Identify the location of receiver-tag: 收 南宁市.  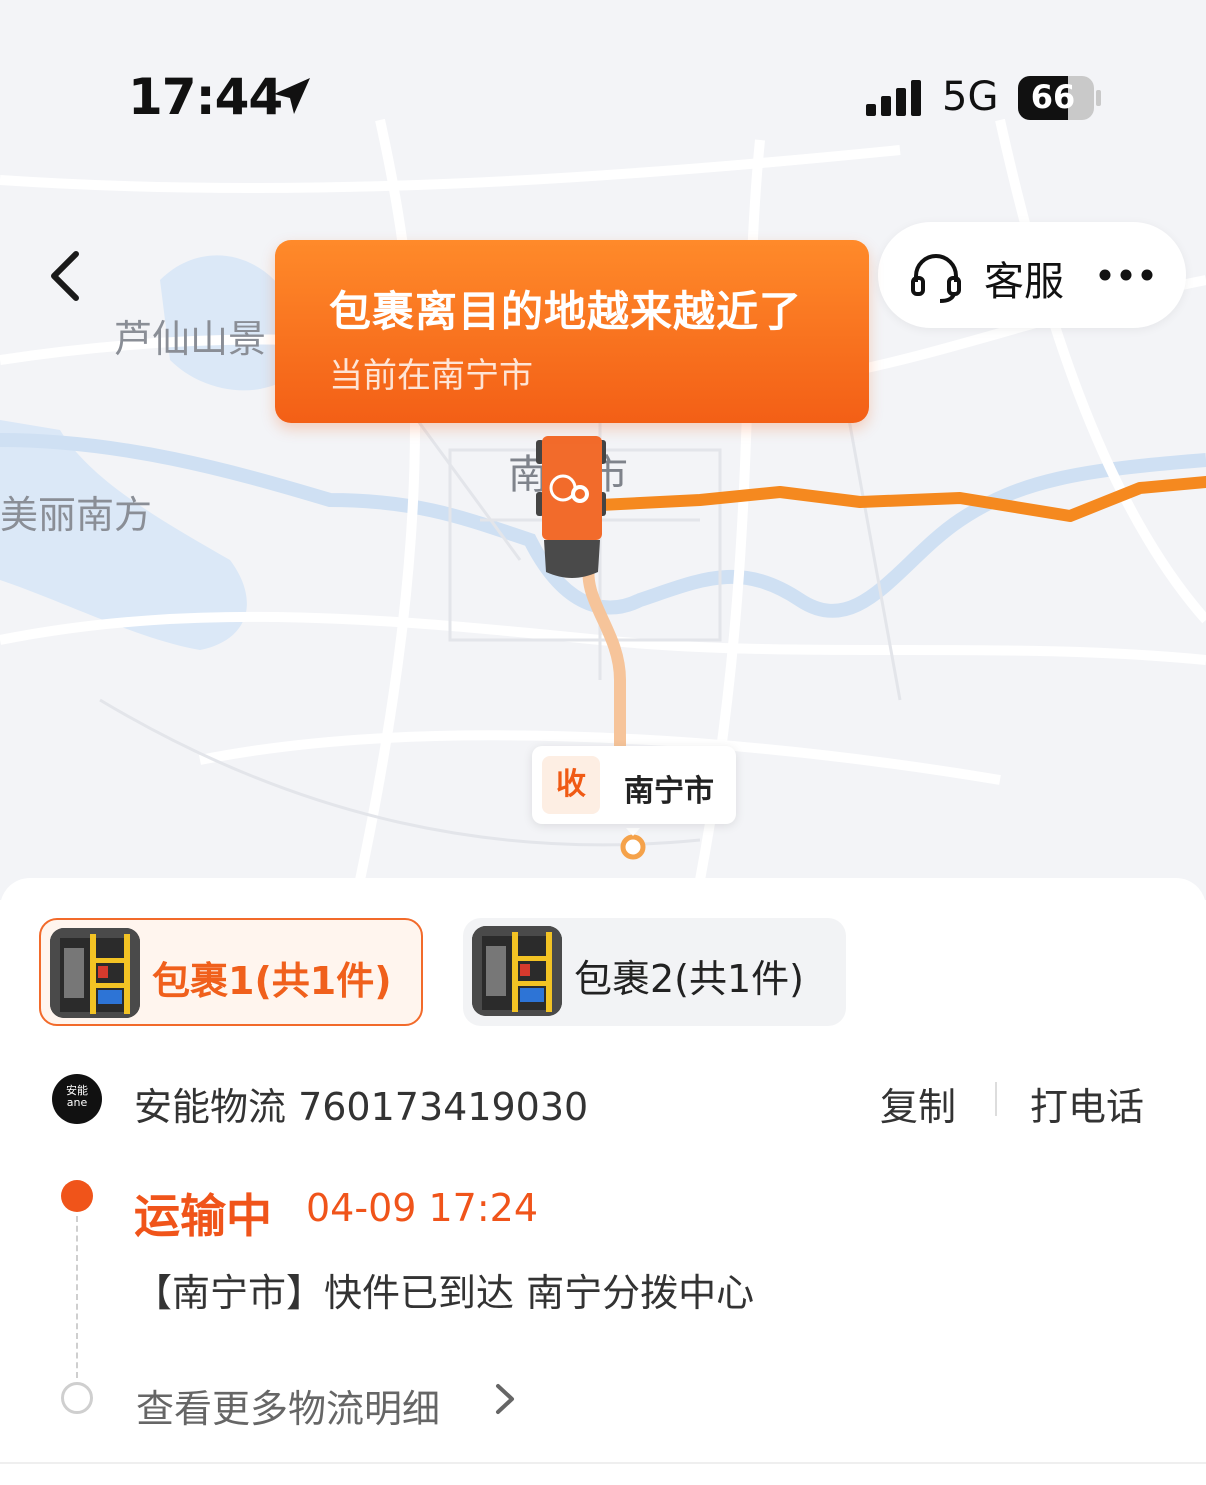
(634, 785).